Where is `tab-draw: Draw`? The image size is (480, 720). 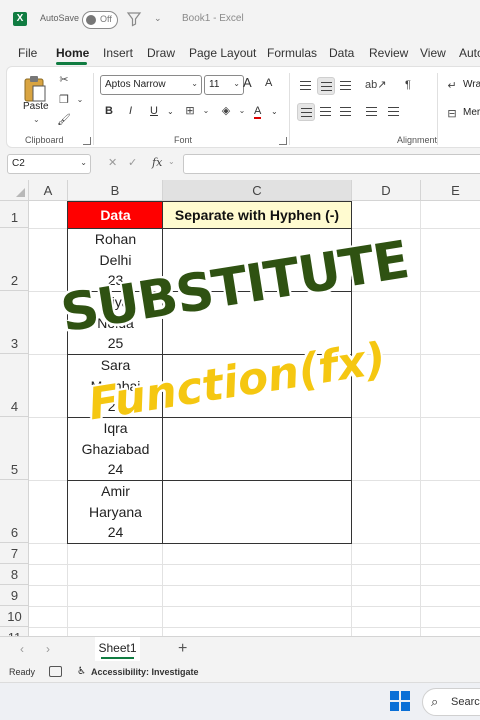 tab-draw: Draw is located at coordinates (161, 53).